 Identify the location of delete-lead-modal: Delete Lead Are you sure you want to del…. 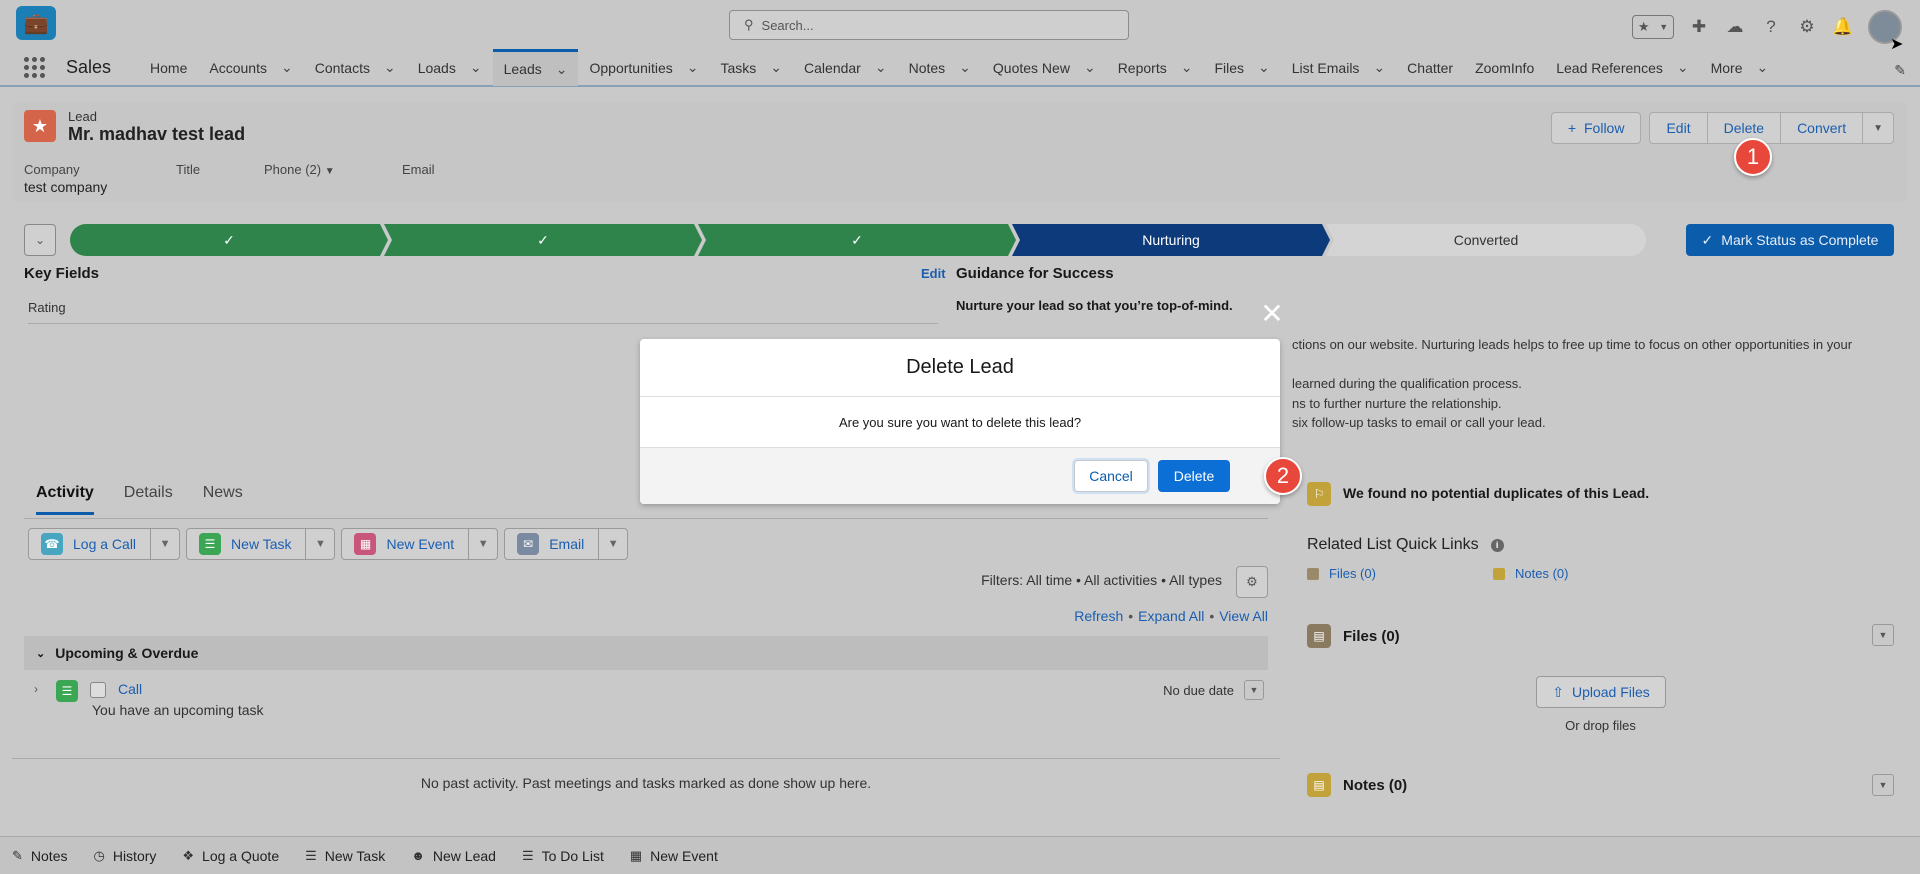
(960, 421).